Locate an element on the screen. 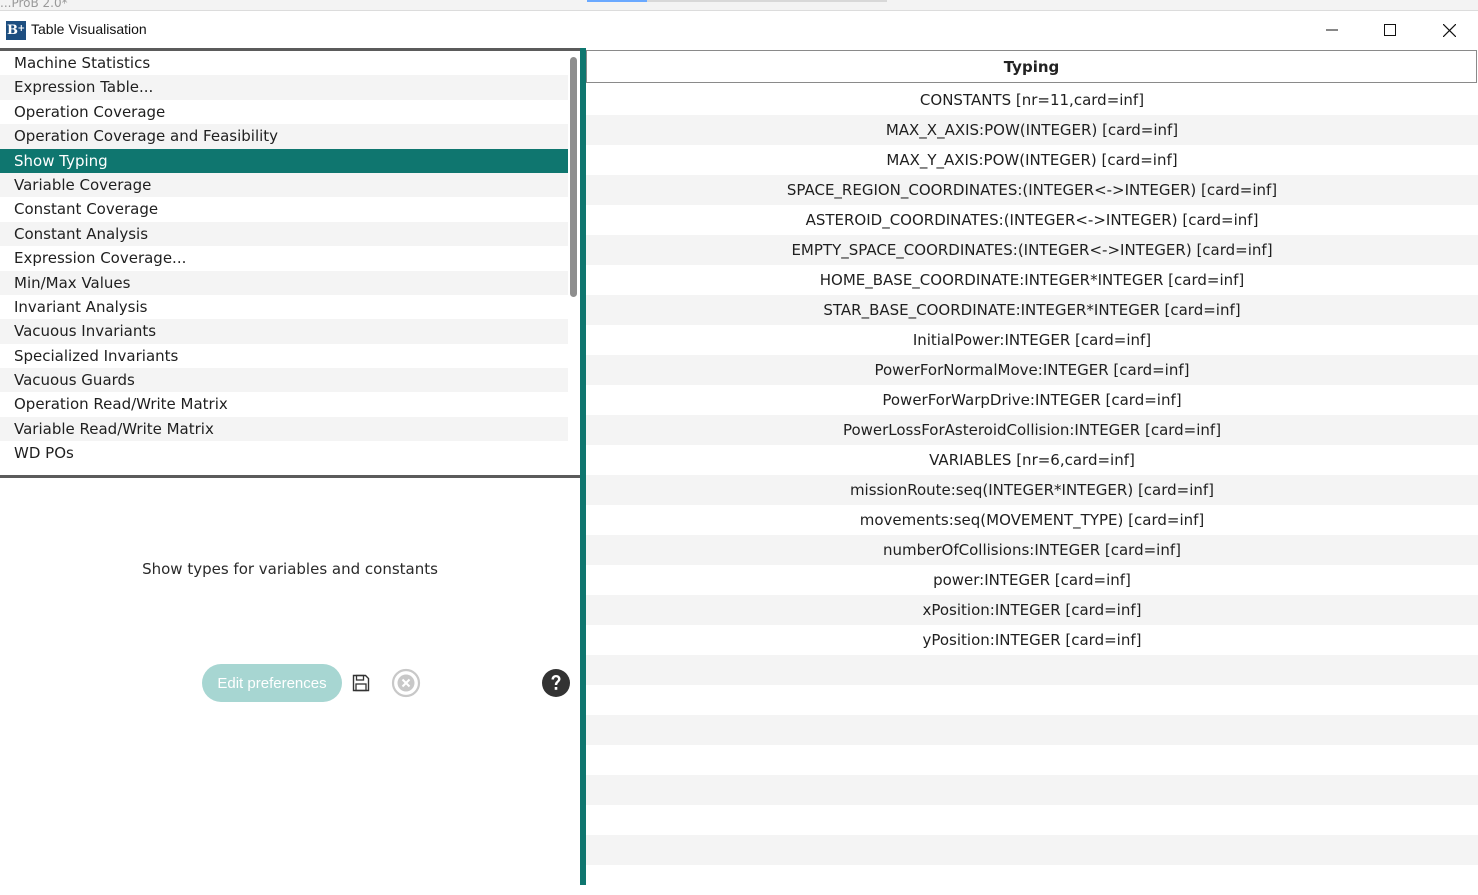 The width and height of the screenshot is (1478, 895). list-item-invariant-analysis: Invariant Analysis is located at coordinates (284, 307).